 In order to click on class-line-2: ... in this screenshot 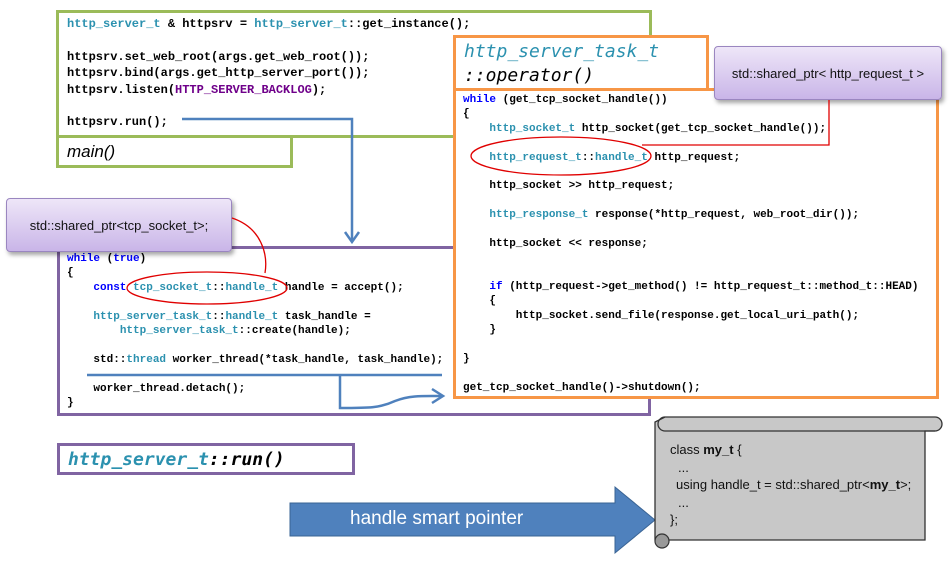, I will do `click(683, 467)`.